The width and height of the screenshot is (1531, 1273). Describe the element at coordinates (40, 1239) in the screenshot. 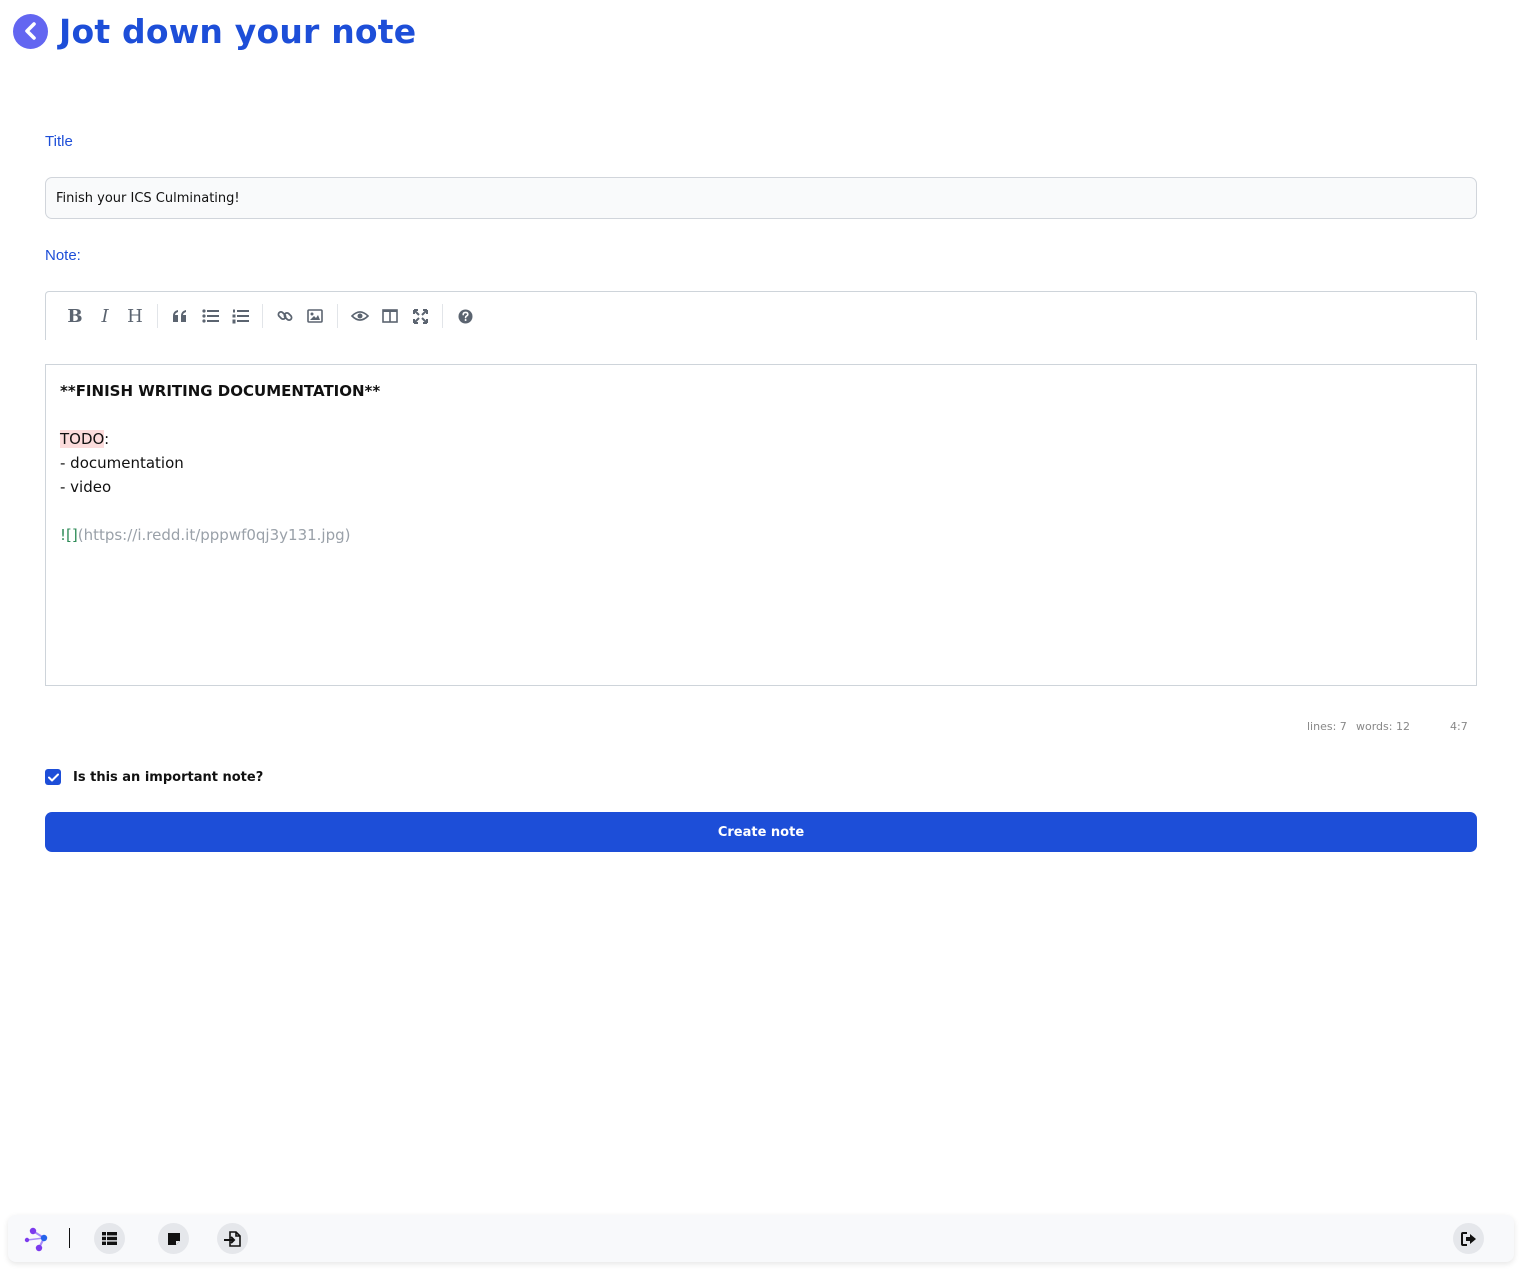

I see `logo-icon` at that location.